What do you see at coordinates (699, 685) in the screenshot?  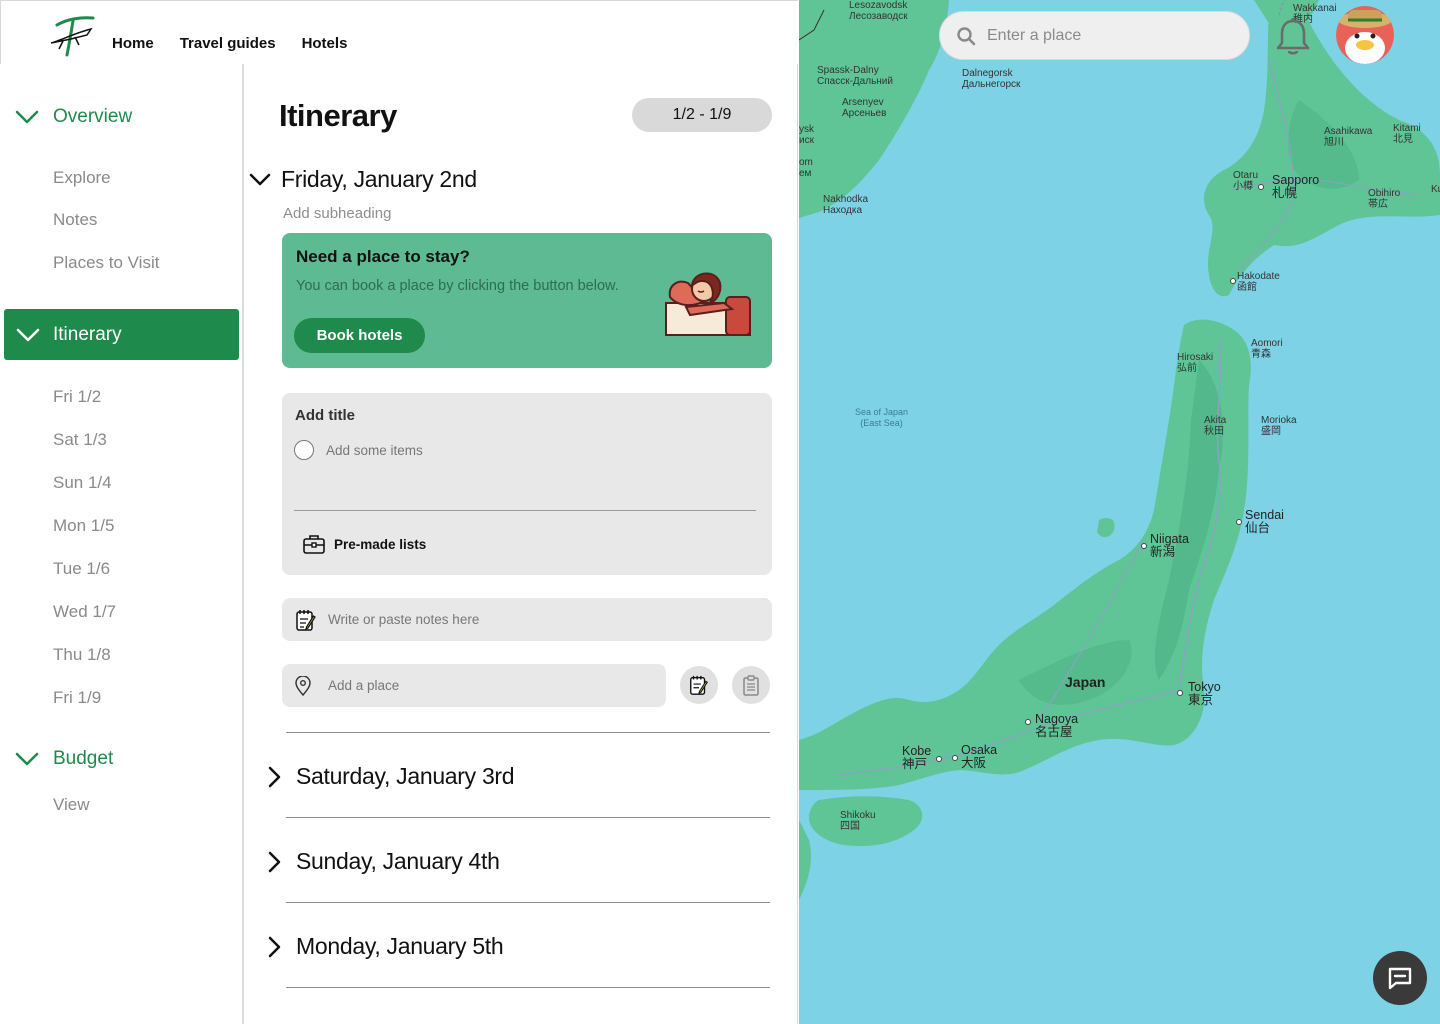 I see `add-note-button` at bounding box center [699, 685].